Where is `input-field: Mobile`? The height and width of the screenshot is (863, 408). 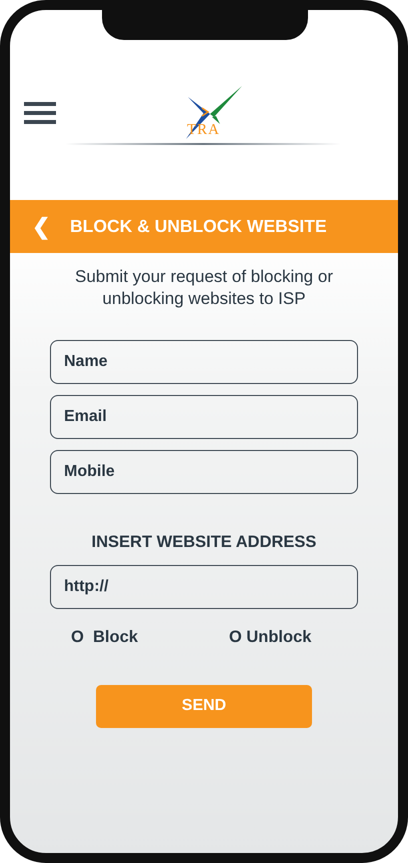 input-field: Mobile is located at coordinates (204, 472).